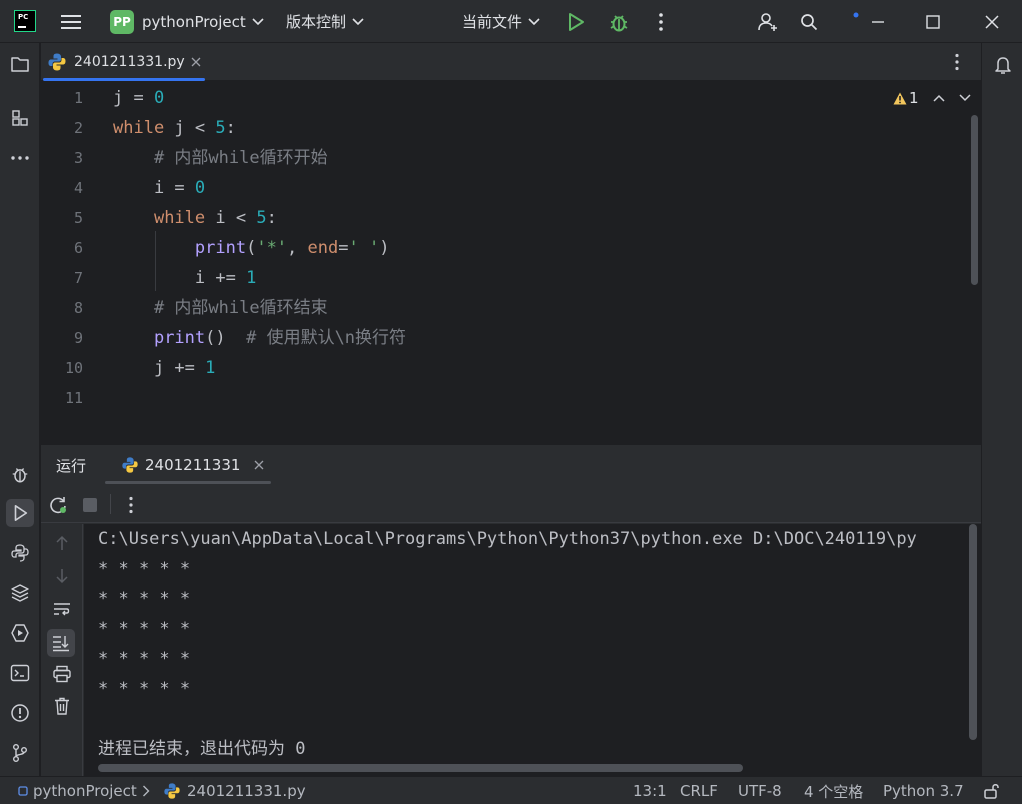 This screenshot has height=804, width=1022. Describe the element at coordinates (192, 465) in the screenshot. I see `run-tab: 2401211331` at that location.